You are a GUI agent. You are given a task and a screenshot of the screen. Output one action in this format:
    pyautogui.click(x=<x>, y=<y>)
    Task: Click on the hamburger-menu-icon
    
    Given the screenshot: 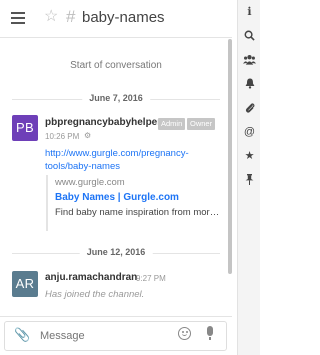 What is the action you would take?
    pyautogui.click(x=18, y=18)
    